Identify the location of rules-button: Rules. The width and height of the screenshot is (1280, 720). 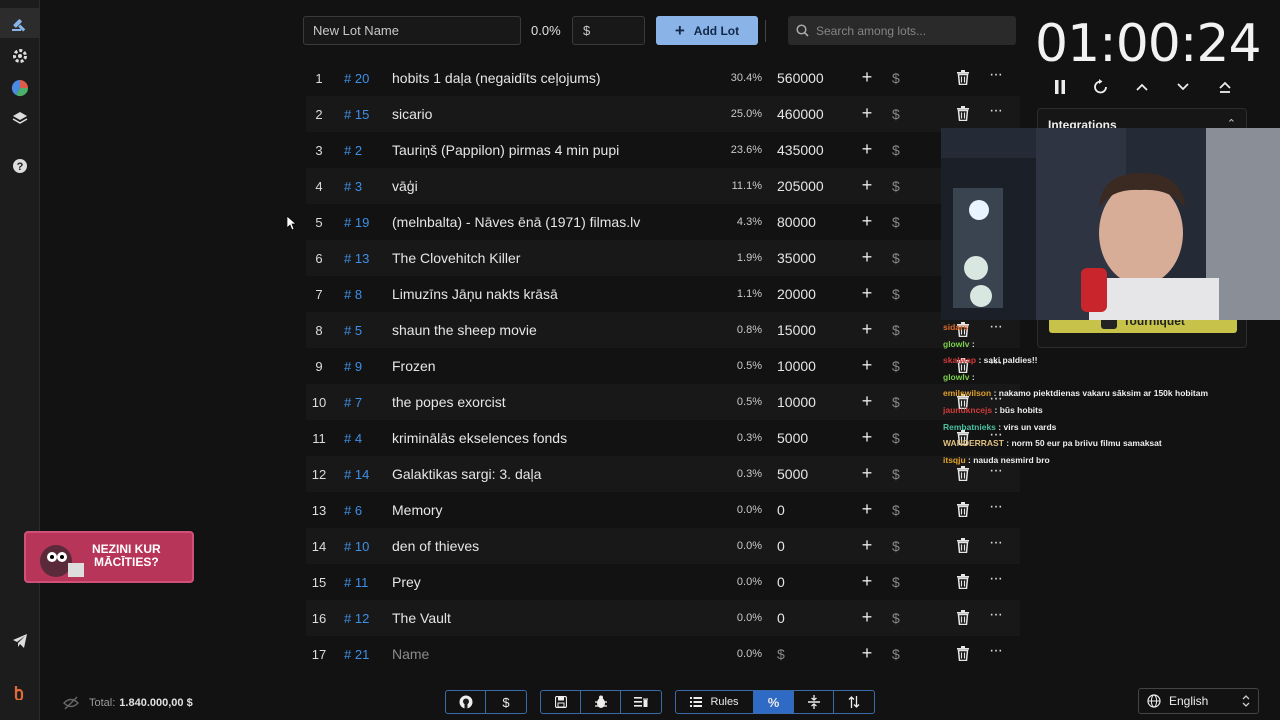
(715, 702).